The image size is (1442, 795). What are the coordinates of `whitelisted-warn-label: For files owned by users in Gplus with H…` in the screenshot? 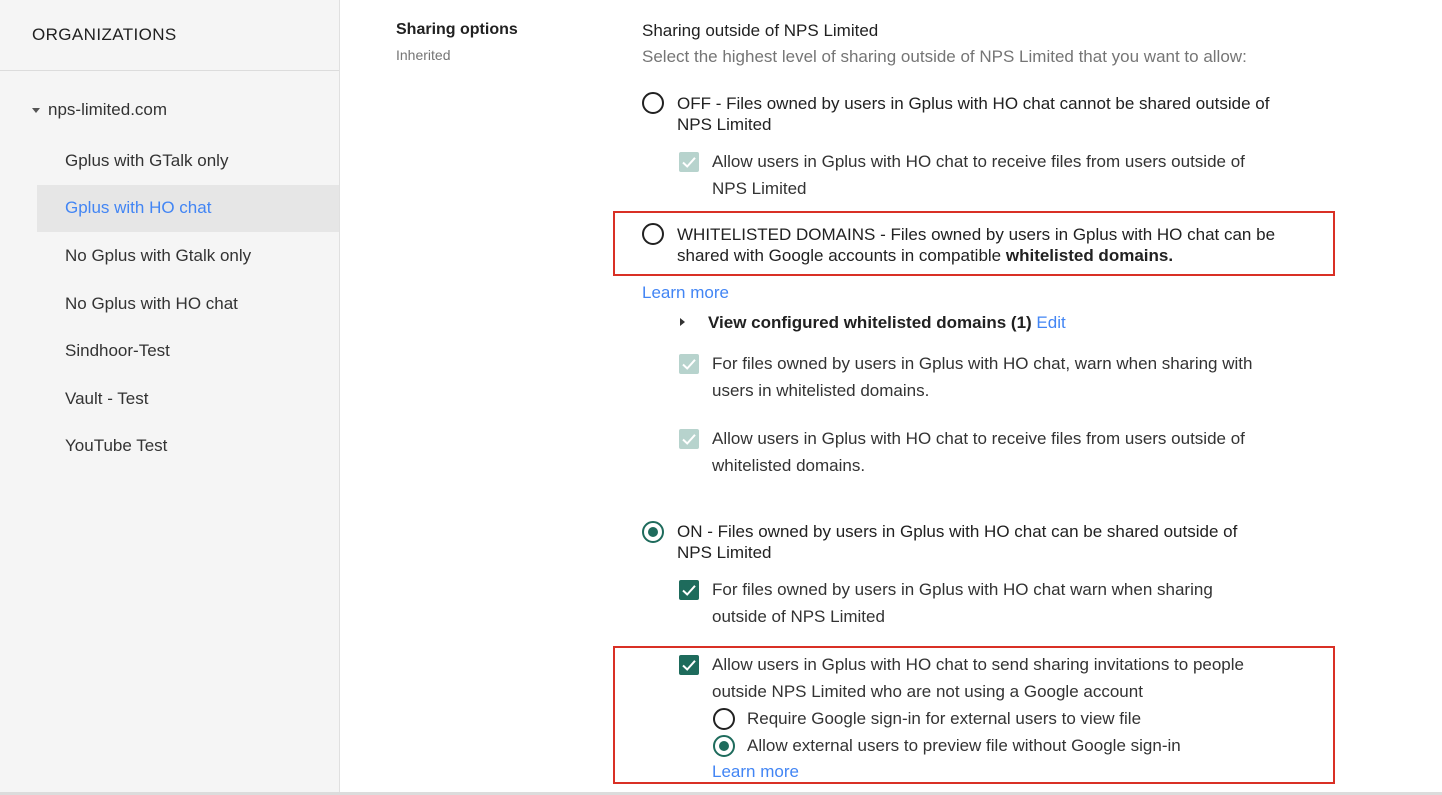 It's located at (982, 377).